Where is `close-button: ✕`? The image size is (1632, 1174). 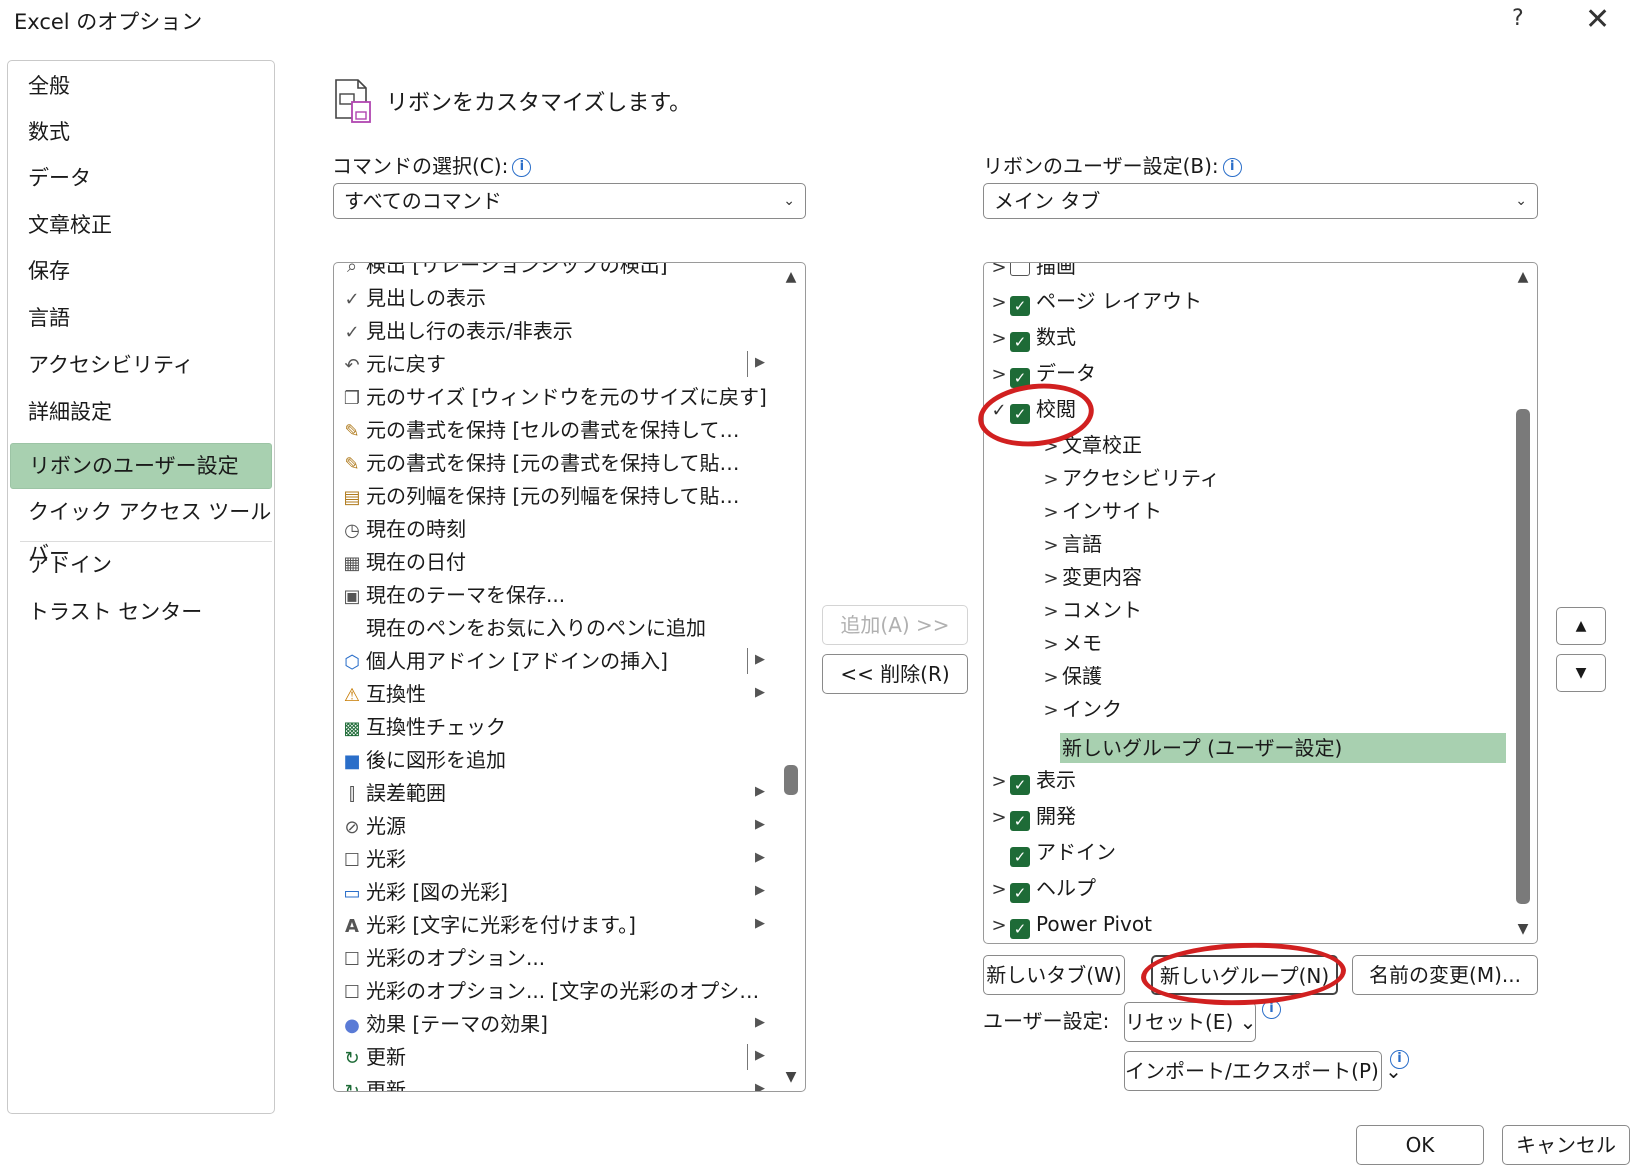 close-button: ✕ is located at coordinates (1597, 19).